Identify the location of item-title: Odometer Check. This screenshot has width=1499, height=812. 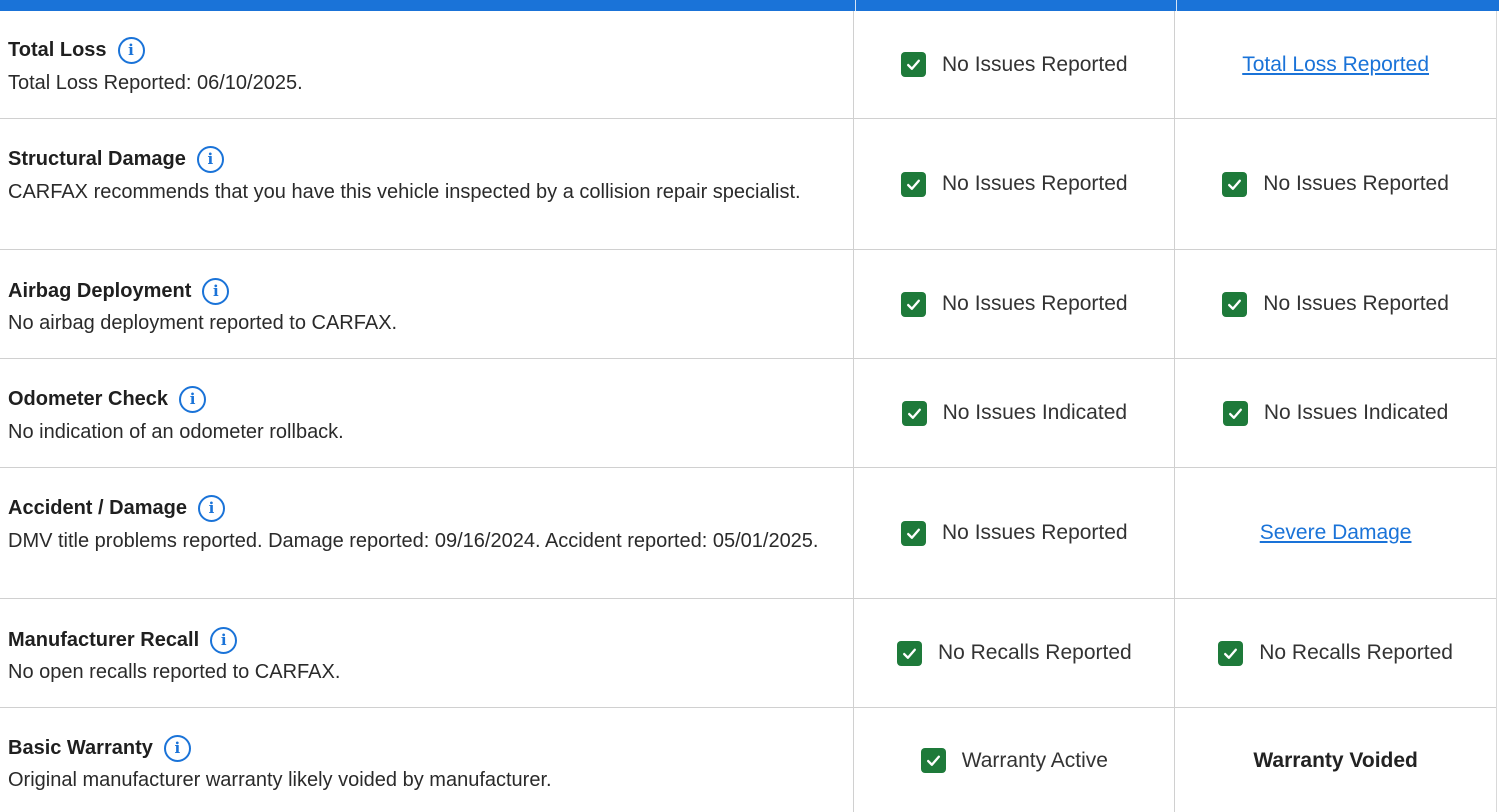
(88, 399).